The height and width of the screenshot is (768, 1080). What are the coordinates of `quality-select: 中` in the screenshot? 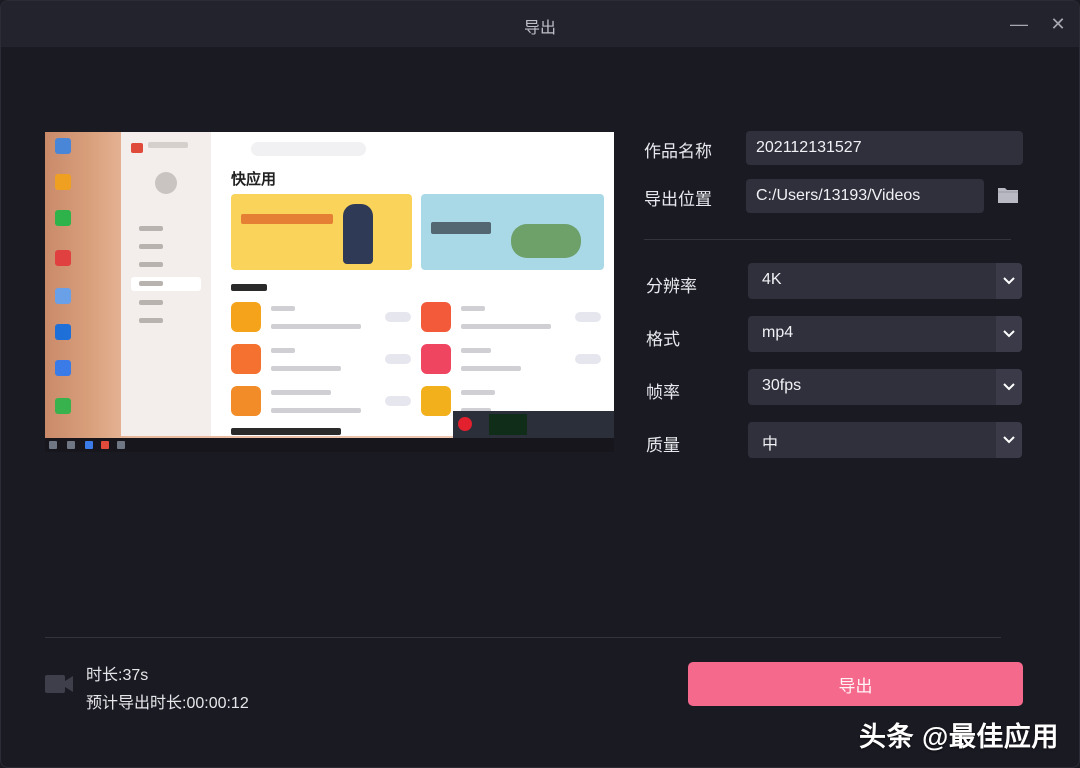 It's located at (885, 440).